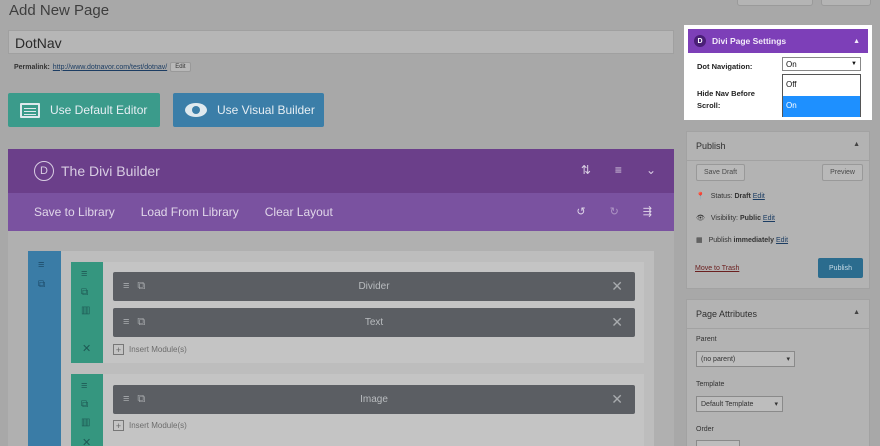  Describe the element at coordinates (718, 359) in the screenshot. I see `parent-value: (no parent)` at that location.